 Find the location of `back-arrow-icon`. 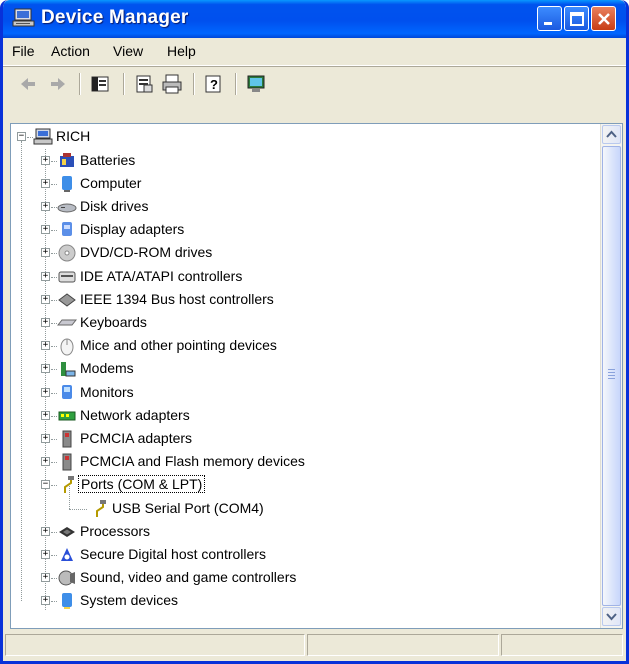

back-arrow-icon is located at coordinates (28, 84).